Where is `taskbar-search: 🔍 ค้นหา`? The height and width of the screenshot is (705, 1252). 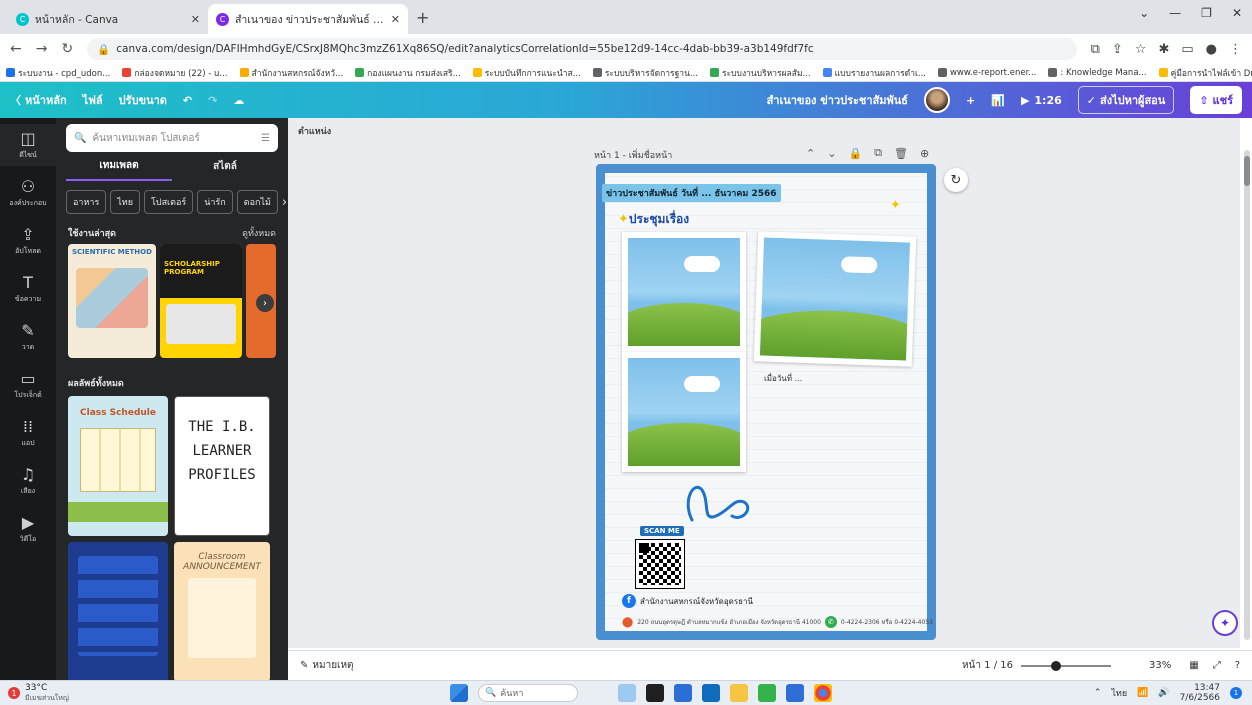 taskbar-search: 🔍 ค้นหา is located at coordinates (528, 693).